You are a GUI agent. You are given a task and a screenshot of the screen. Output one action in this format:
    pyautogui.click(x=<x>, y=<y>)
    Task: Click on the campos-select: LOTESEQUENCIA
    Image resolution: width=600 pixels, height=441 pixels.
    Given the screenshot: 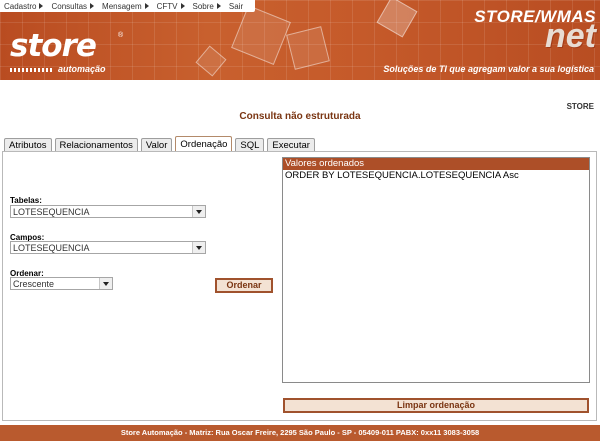 What is the action you would take?
    pyautogui.click(x=108, y=247)
    